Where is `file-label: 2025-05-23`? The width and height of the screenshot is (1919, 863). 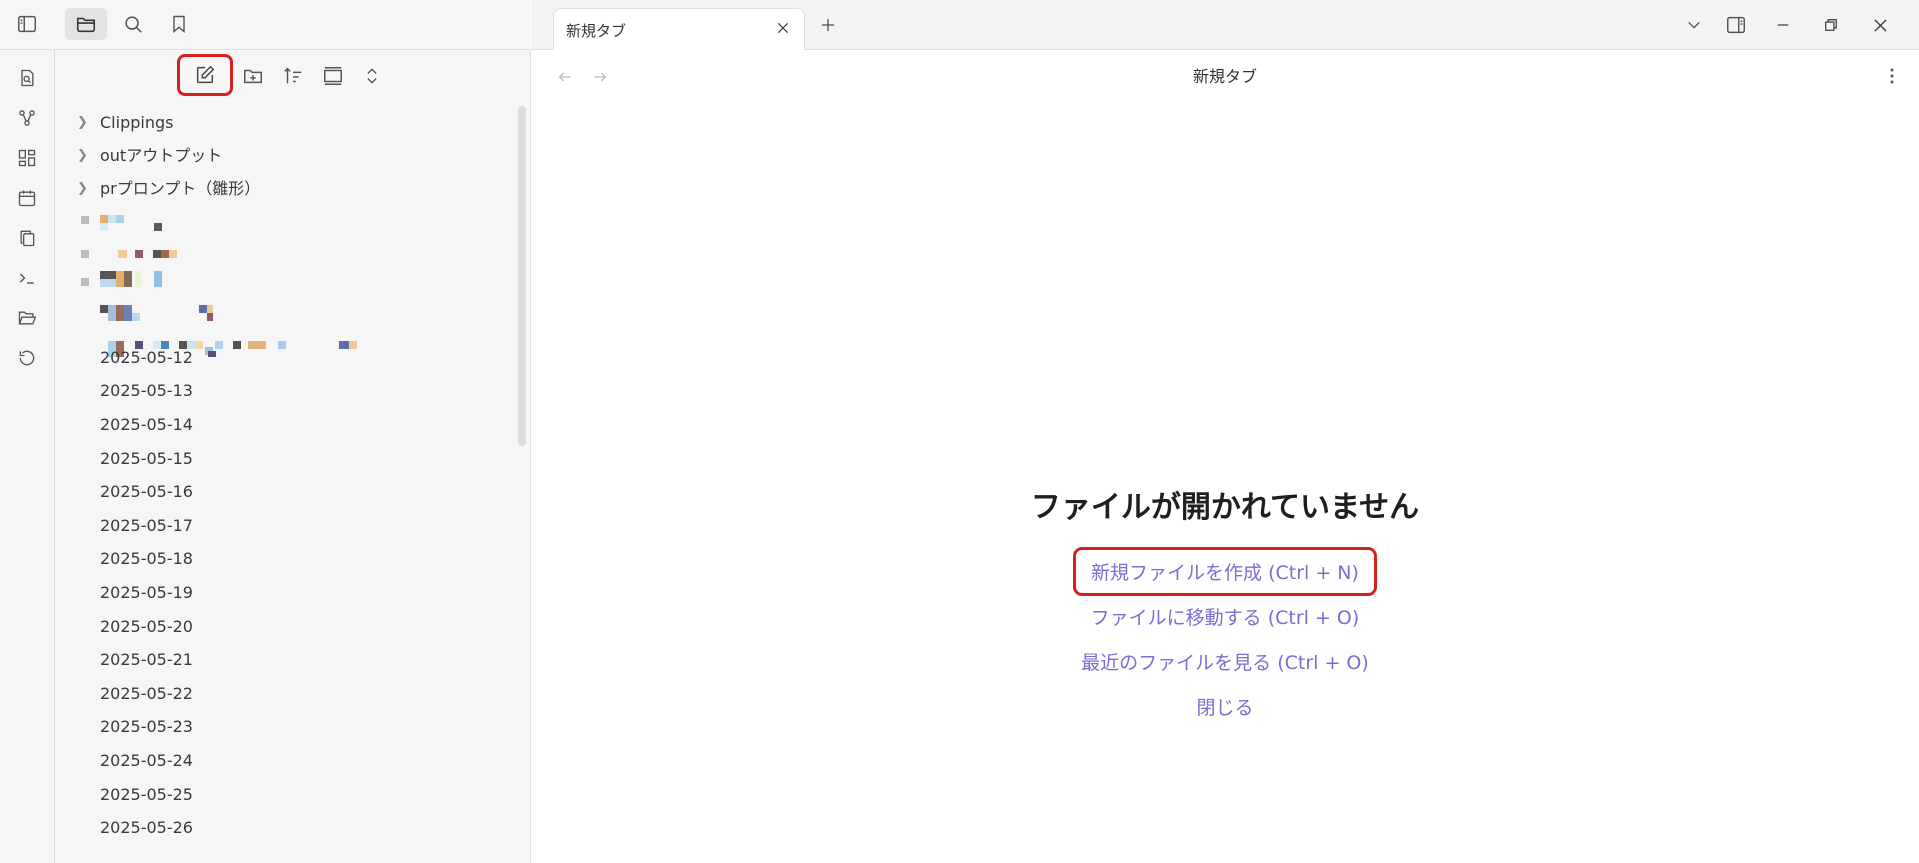
file-label: 2025-05-23 is located at coordinates (146, 726).